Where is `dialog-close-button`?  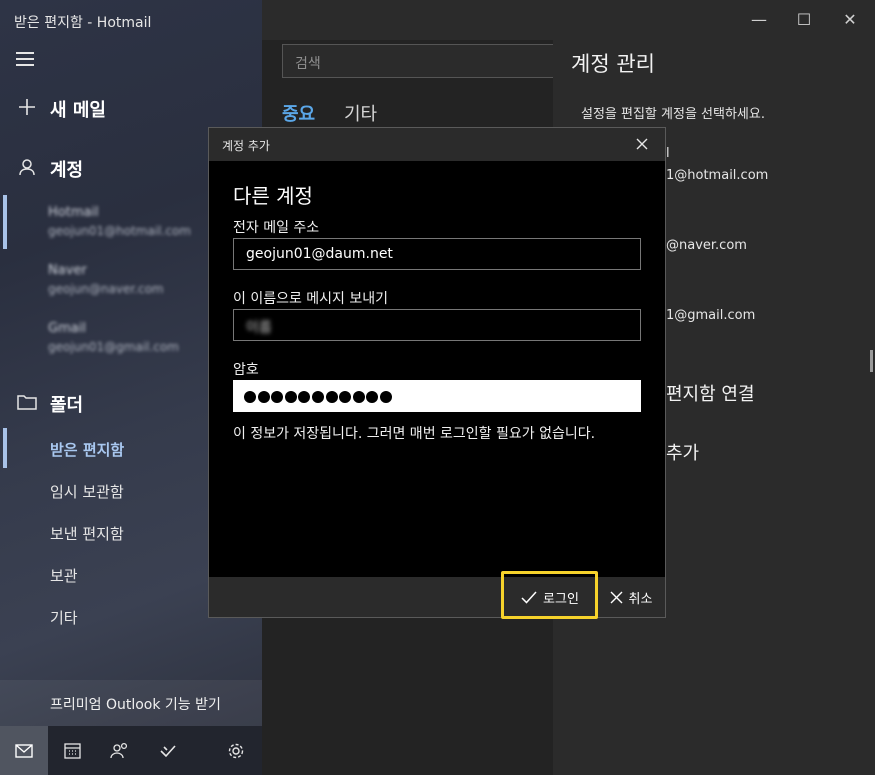
dialog-close-button is located at coordinates (642, 145).